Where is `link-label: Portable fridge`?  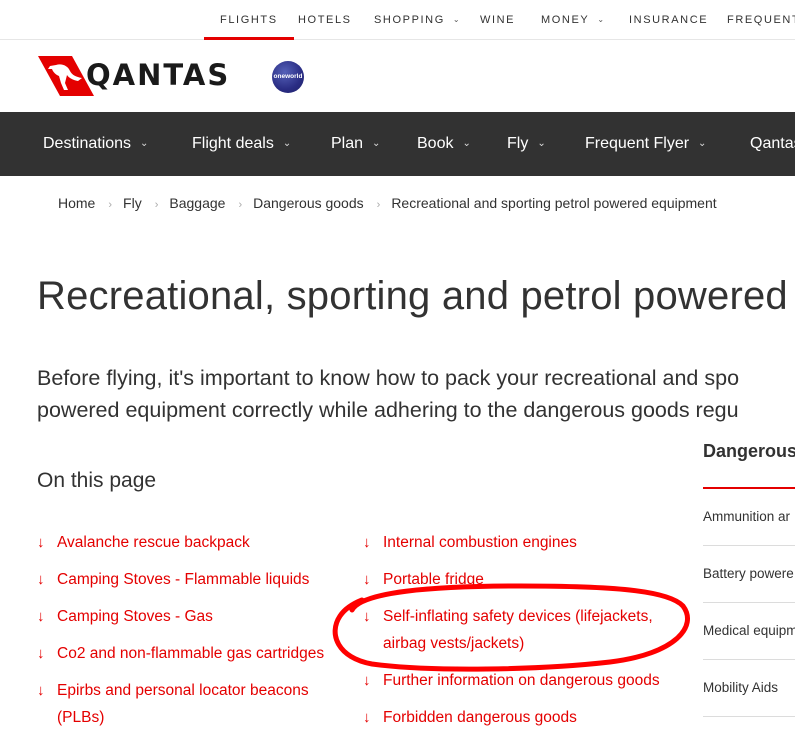
link-label: Portable fridge is located at coordinates (433, 579).